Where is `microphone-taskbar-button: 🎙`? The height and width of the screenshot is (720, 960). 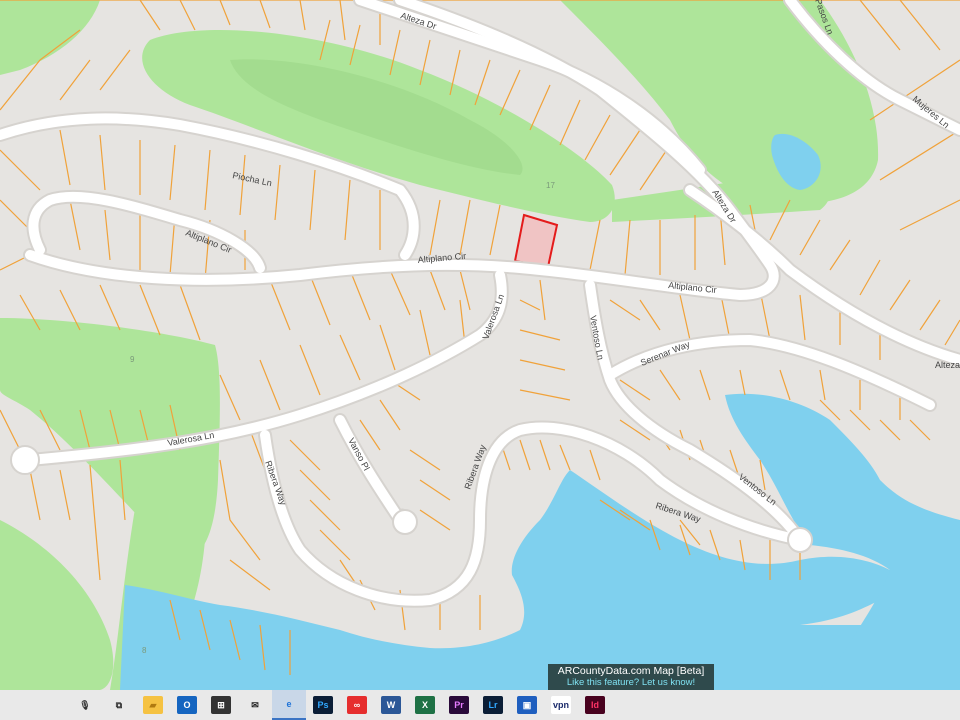
microphone-taskbar-button: 🎙 is located at coordinates (85, 705).